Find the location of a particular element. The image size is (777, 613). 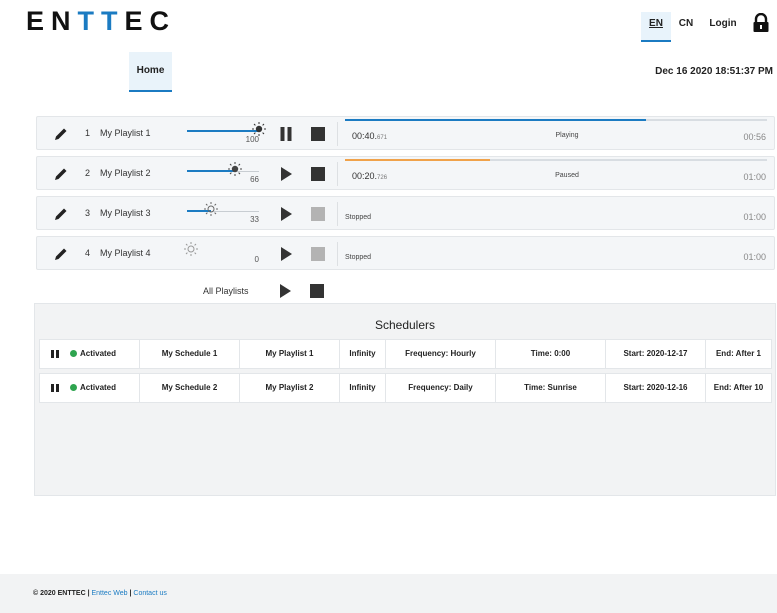

playlist-row: 4 My Playlist 4 0 Stopped 01:00 is located at coordinates (405, 253).